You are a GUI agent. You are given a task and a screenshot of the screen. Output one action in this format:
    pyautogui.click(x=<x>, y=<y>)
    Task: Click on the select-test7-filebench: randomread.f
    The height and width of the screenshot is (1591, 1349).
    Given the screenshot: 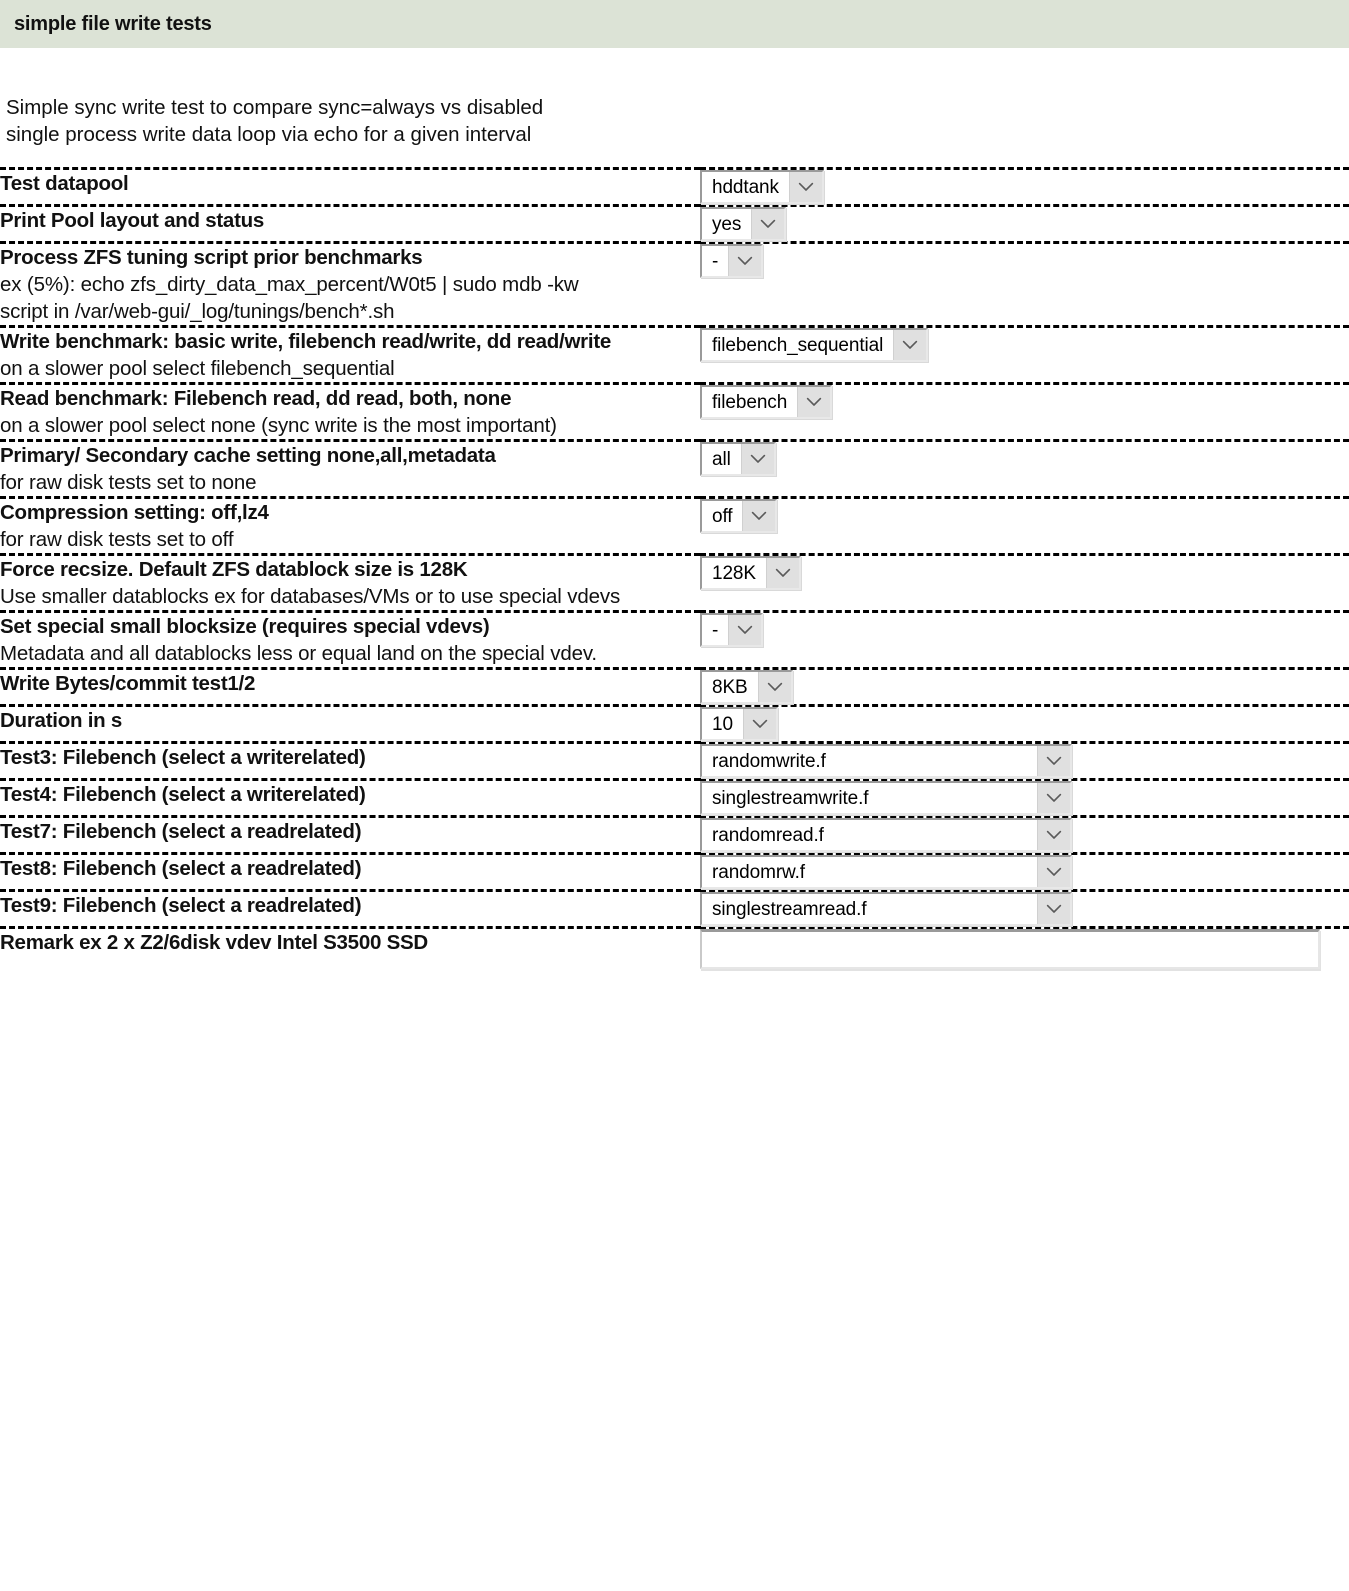 What is the action you would take?
    pyautogui.click(x=886, y=835)
    